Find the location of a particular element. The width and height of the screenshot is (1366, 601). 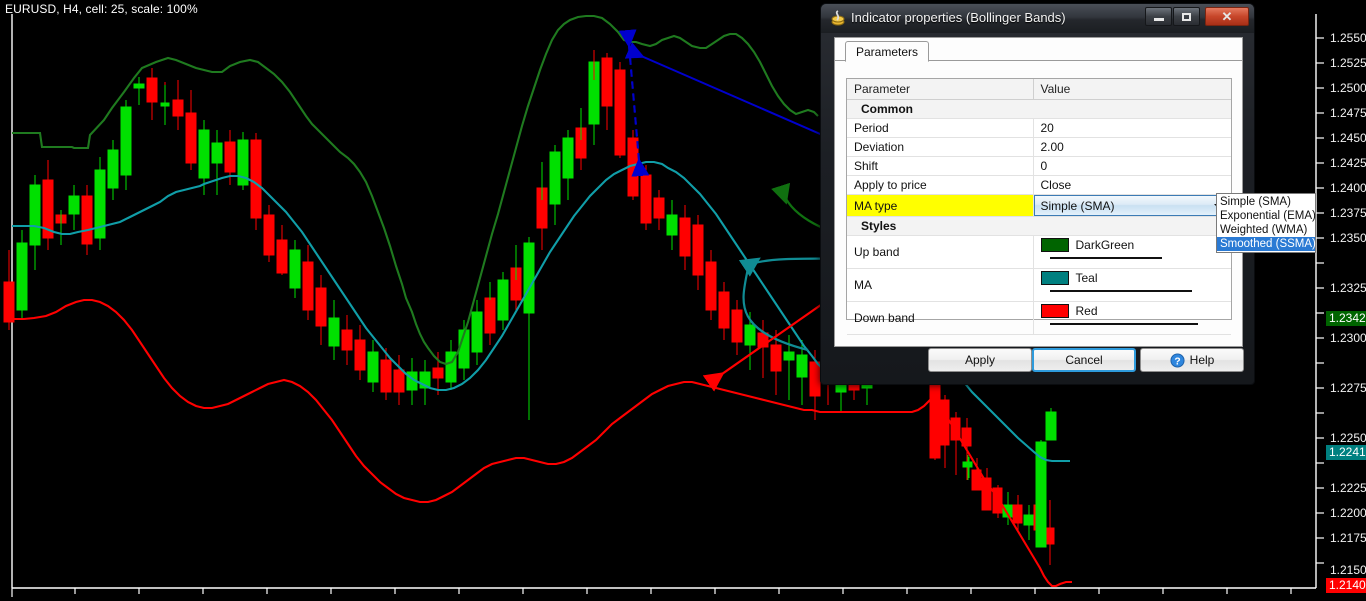

price-tick: 1.2250 is located at coordinates (1348, 438).